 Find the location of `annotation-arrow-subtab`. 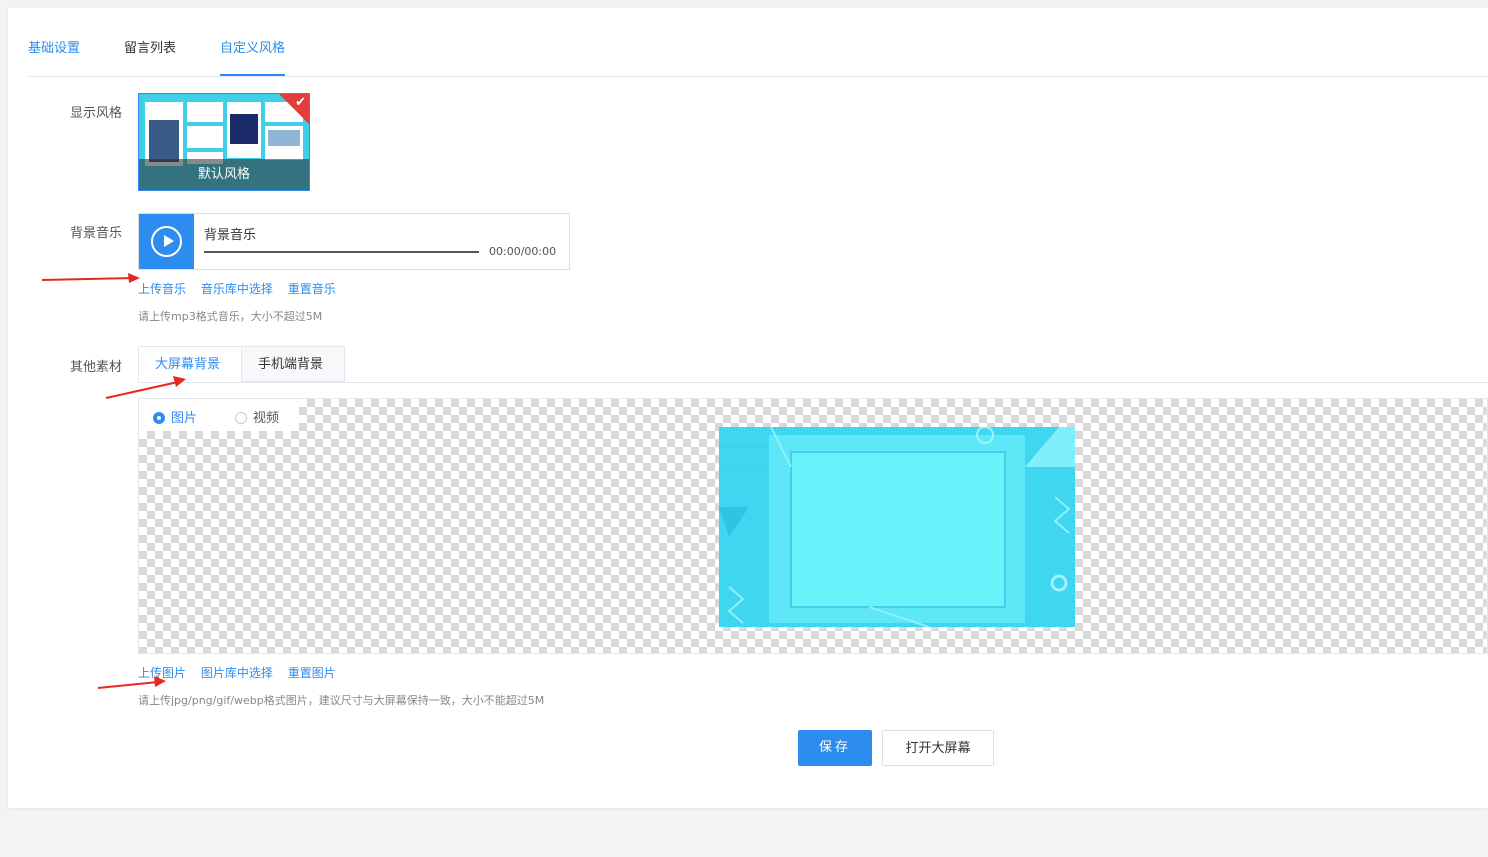

annotation-arrow-subtab is located at coordinates (145, 387).